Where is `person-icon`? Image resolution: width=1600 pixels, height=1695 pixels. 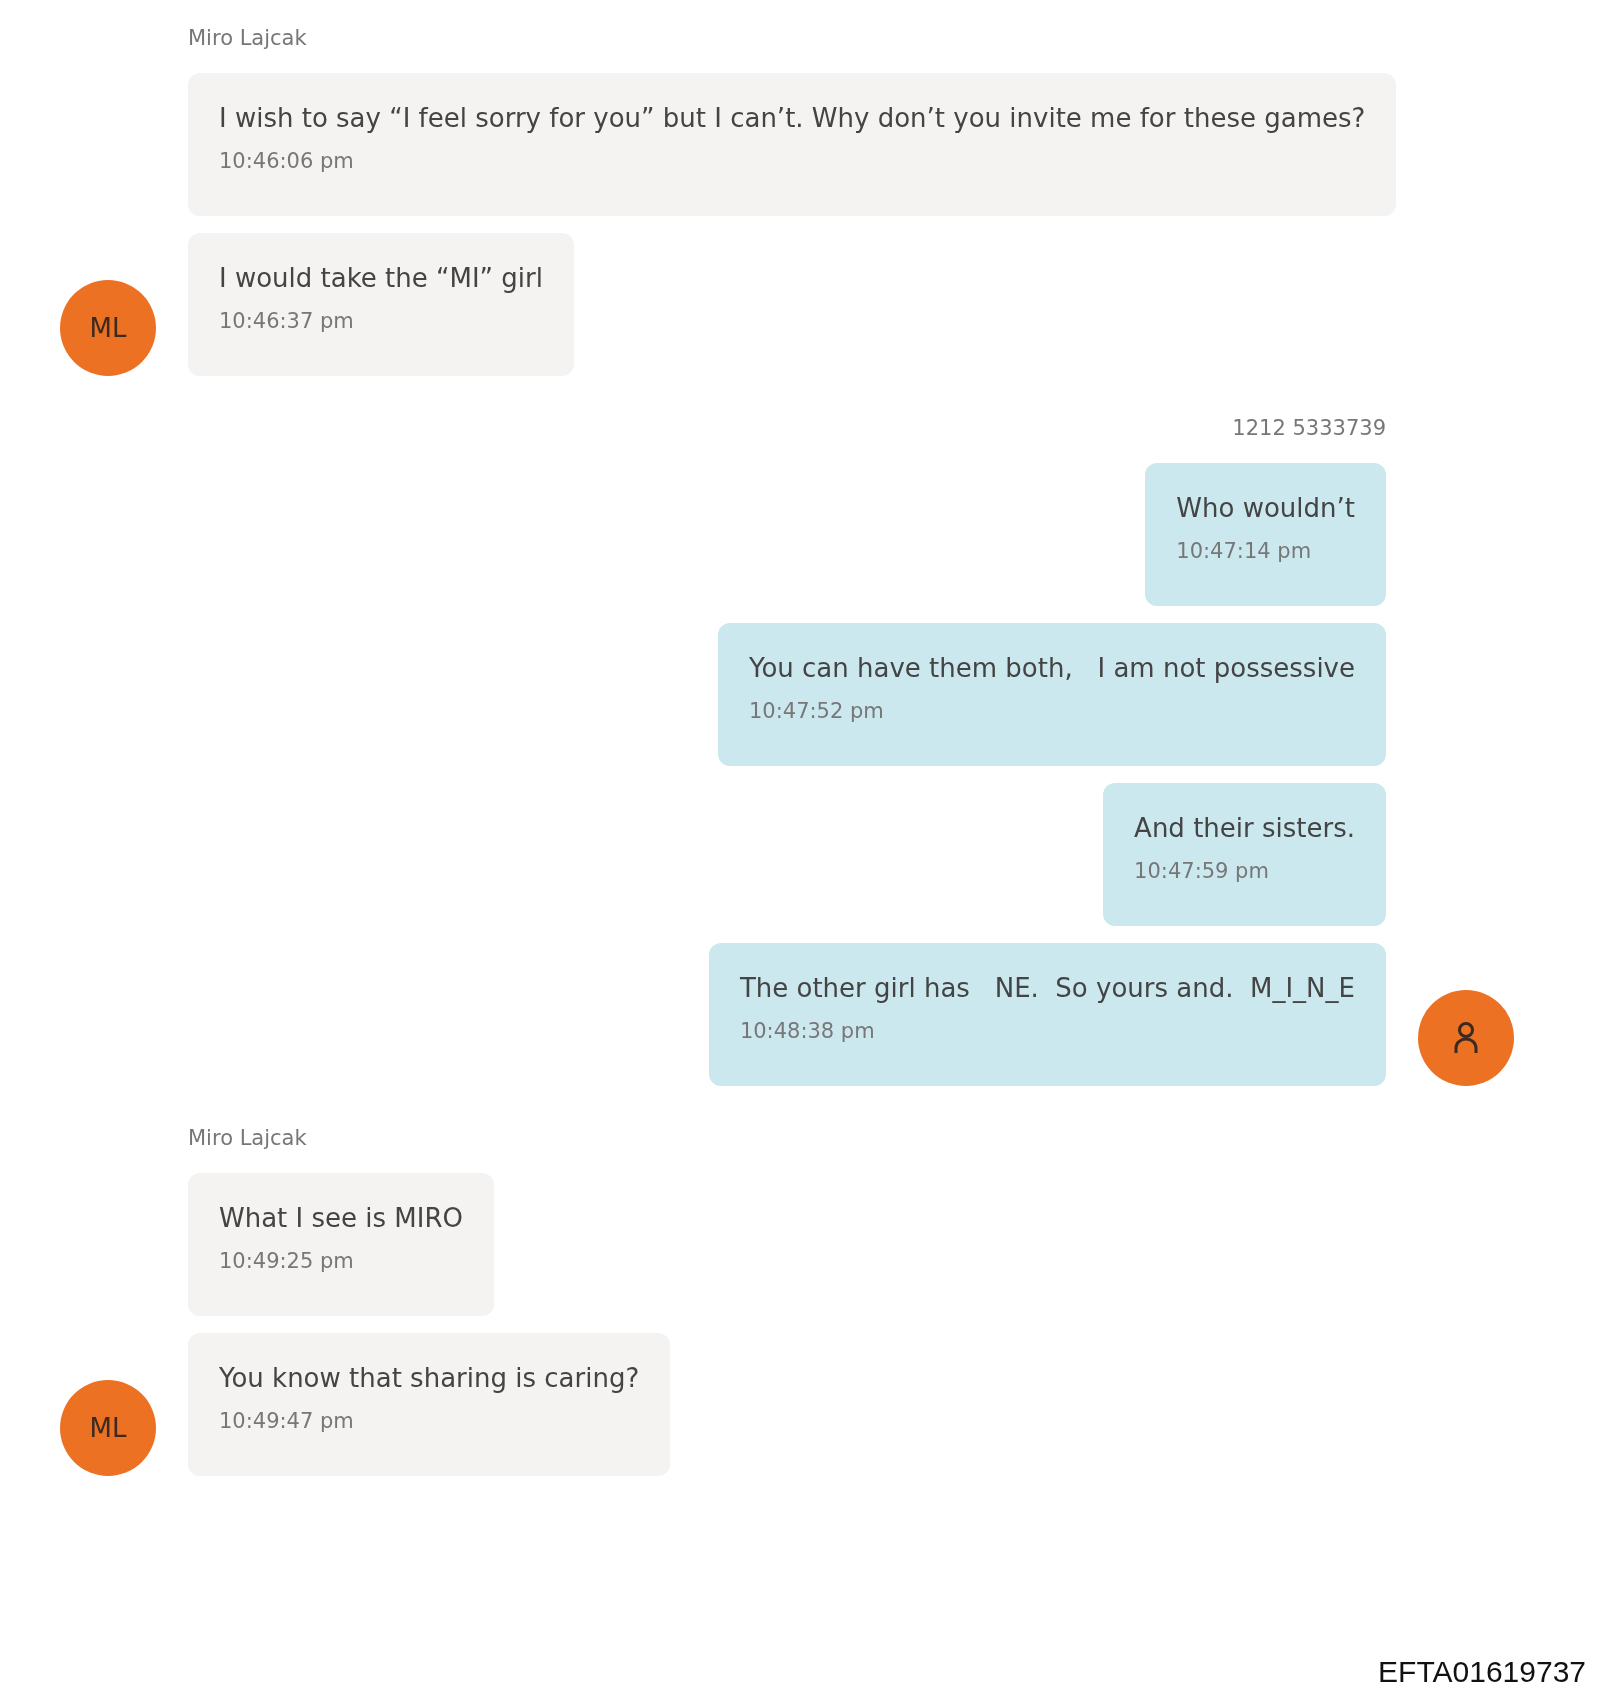 person-icon is located at coordinates (1466, 1038).